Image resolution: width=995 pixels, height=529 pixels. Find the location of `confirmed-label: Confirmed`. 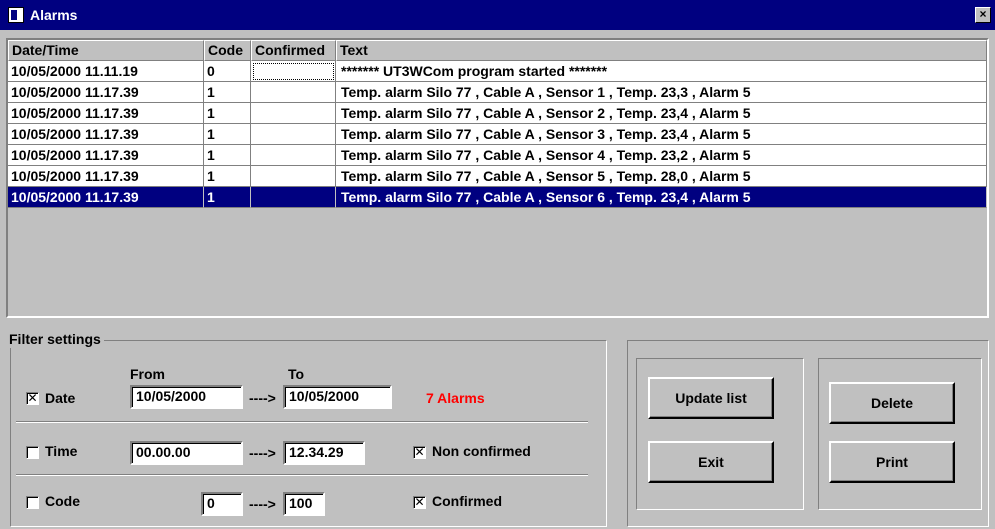

confirmed-label: Confirmed is located at coordinates (467, 501).